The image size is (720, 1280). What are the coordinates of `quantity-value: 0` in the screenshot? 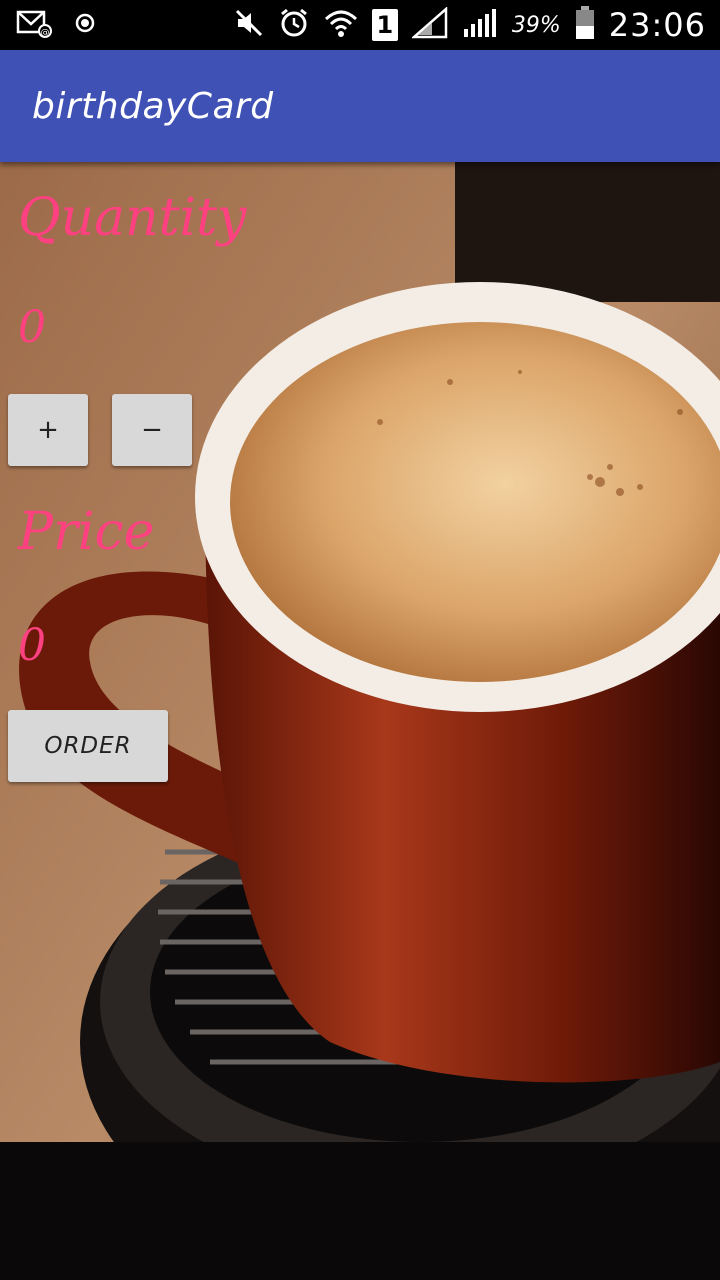 It's located at (32, 327).